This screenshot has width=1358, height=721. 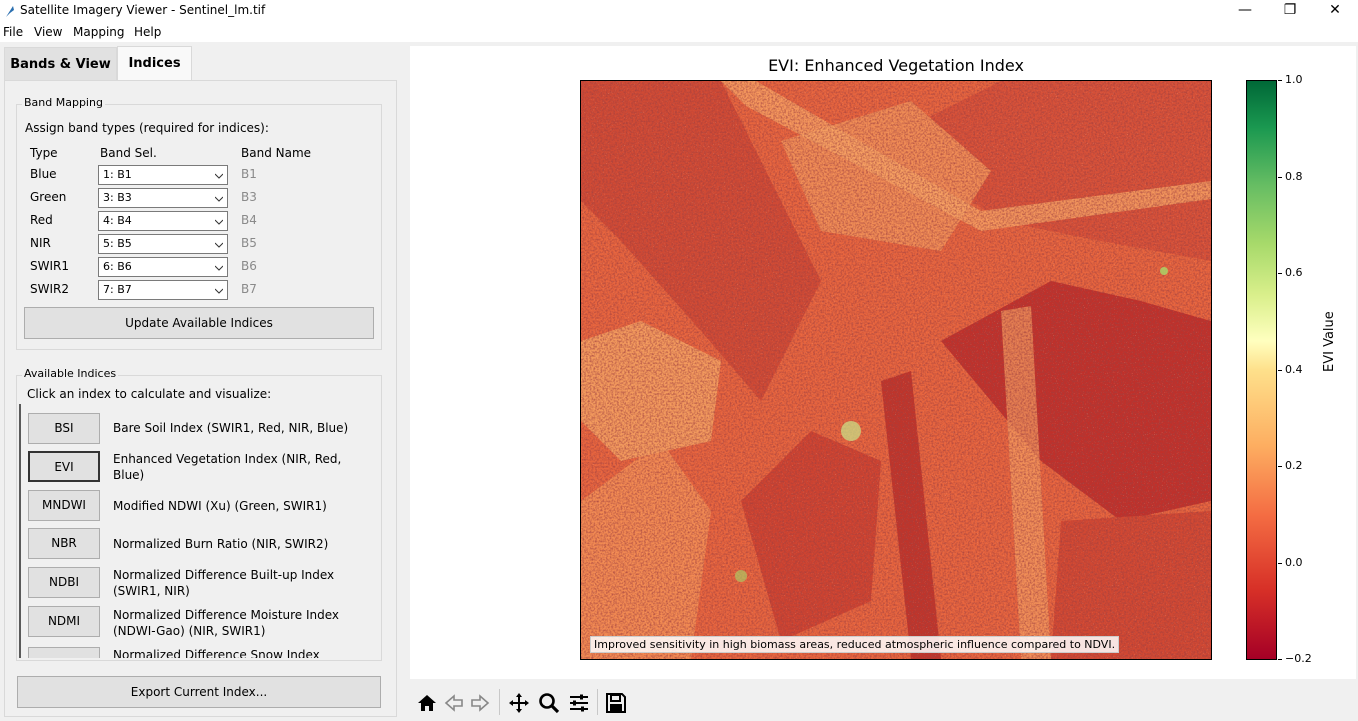 What do you see at coordinates (249, 220) in the screenshot?
I see `band-name-red: B4` at bounding box center [249, 220].